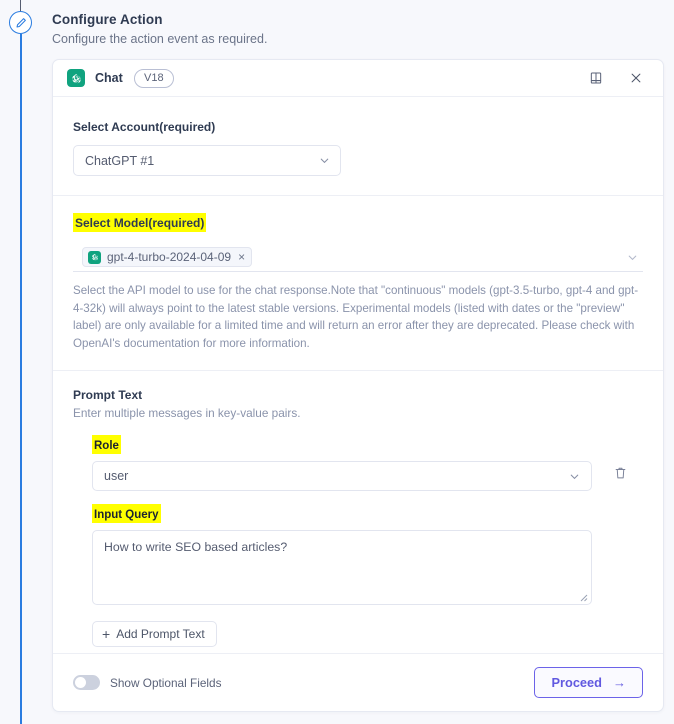  Describe the element at coordinates (207, 160) in the screenshot. I see `select-account-dropdown: ChatGPT #1` at that location.